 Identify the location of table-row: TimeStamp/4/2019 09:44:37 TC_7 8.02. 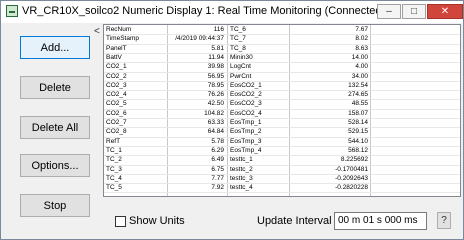
(282, 39).